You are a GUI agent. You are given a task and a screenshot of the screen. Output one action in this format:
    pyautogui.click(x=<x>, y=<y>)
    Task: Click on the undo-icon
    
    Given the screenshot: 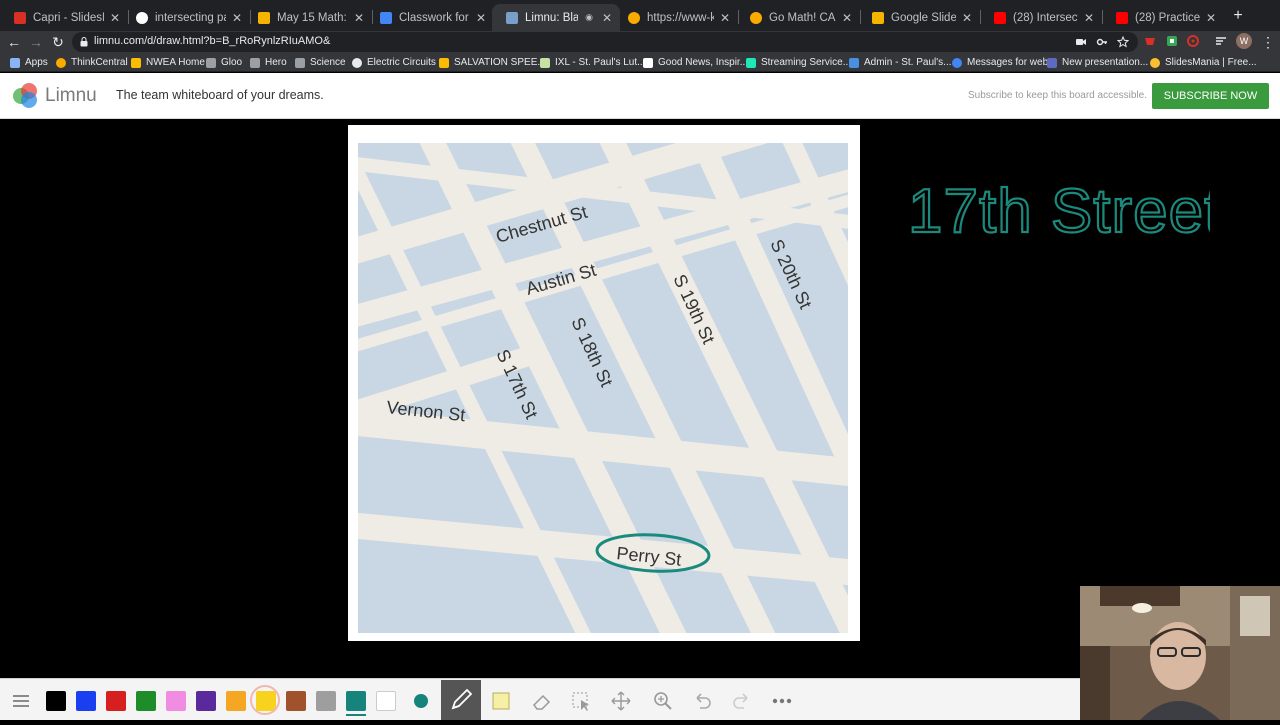 What is the action you would take?
    pyautogui.click(x=702, y=701)
    